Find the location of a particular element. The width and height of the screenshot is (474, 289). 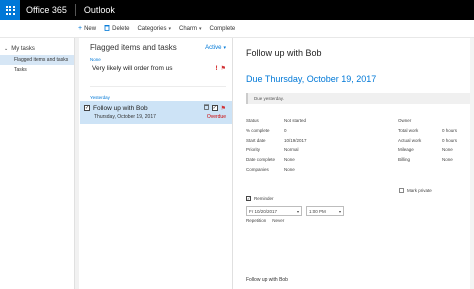

complete-label: Complete is located at coordinates (222, 28).